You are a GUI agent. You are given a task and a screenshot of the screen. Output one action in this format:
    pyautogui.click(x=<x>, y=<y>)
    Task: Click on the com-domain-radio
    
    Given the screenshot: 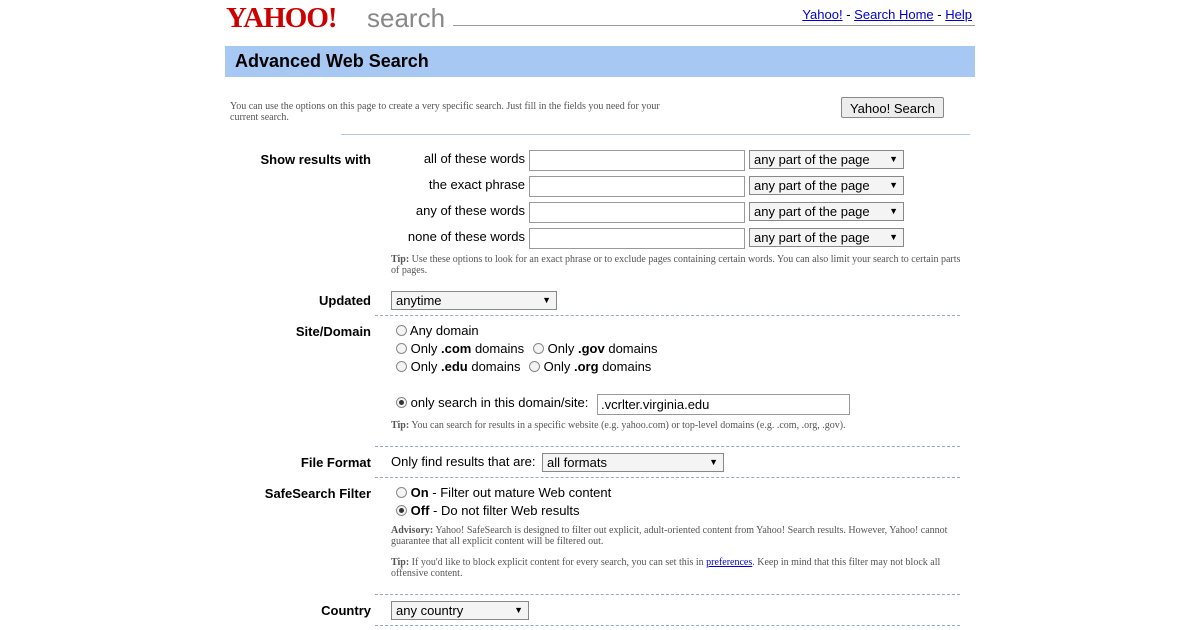 What is the action you would take?
    pyautogui.click(x=401, y=348)
    